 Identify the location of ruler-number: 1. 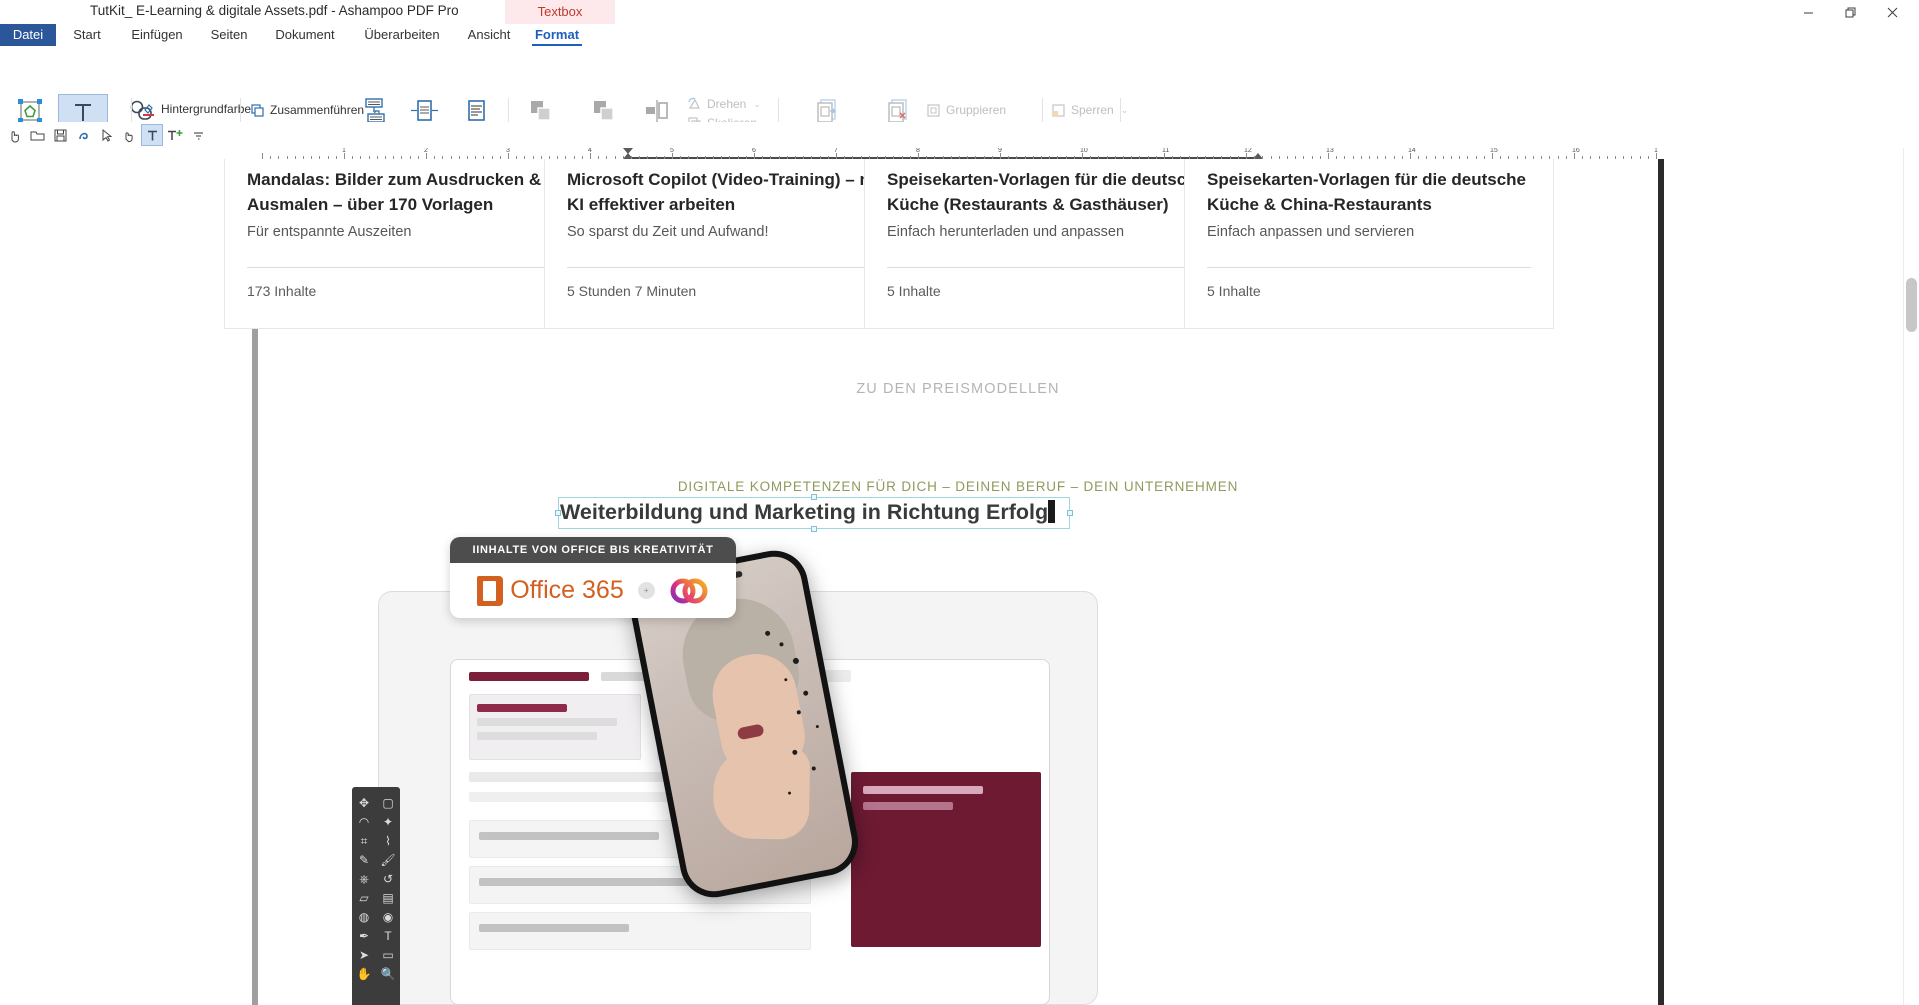
(344, 151).